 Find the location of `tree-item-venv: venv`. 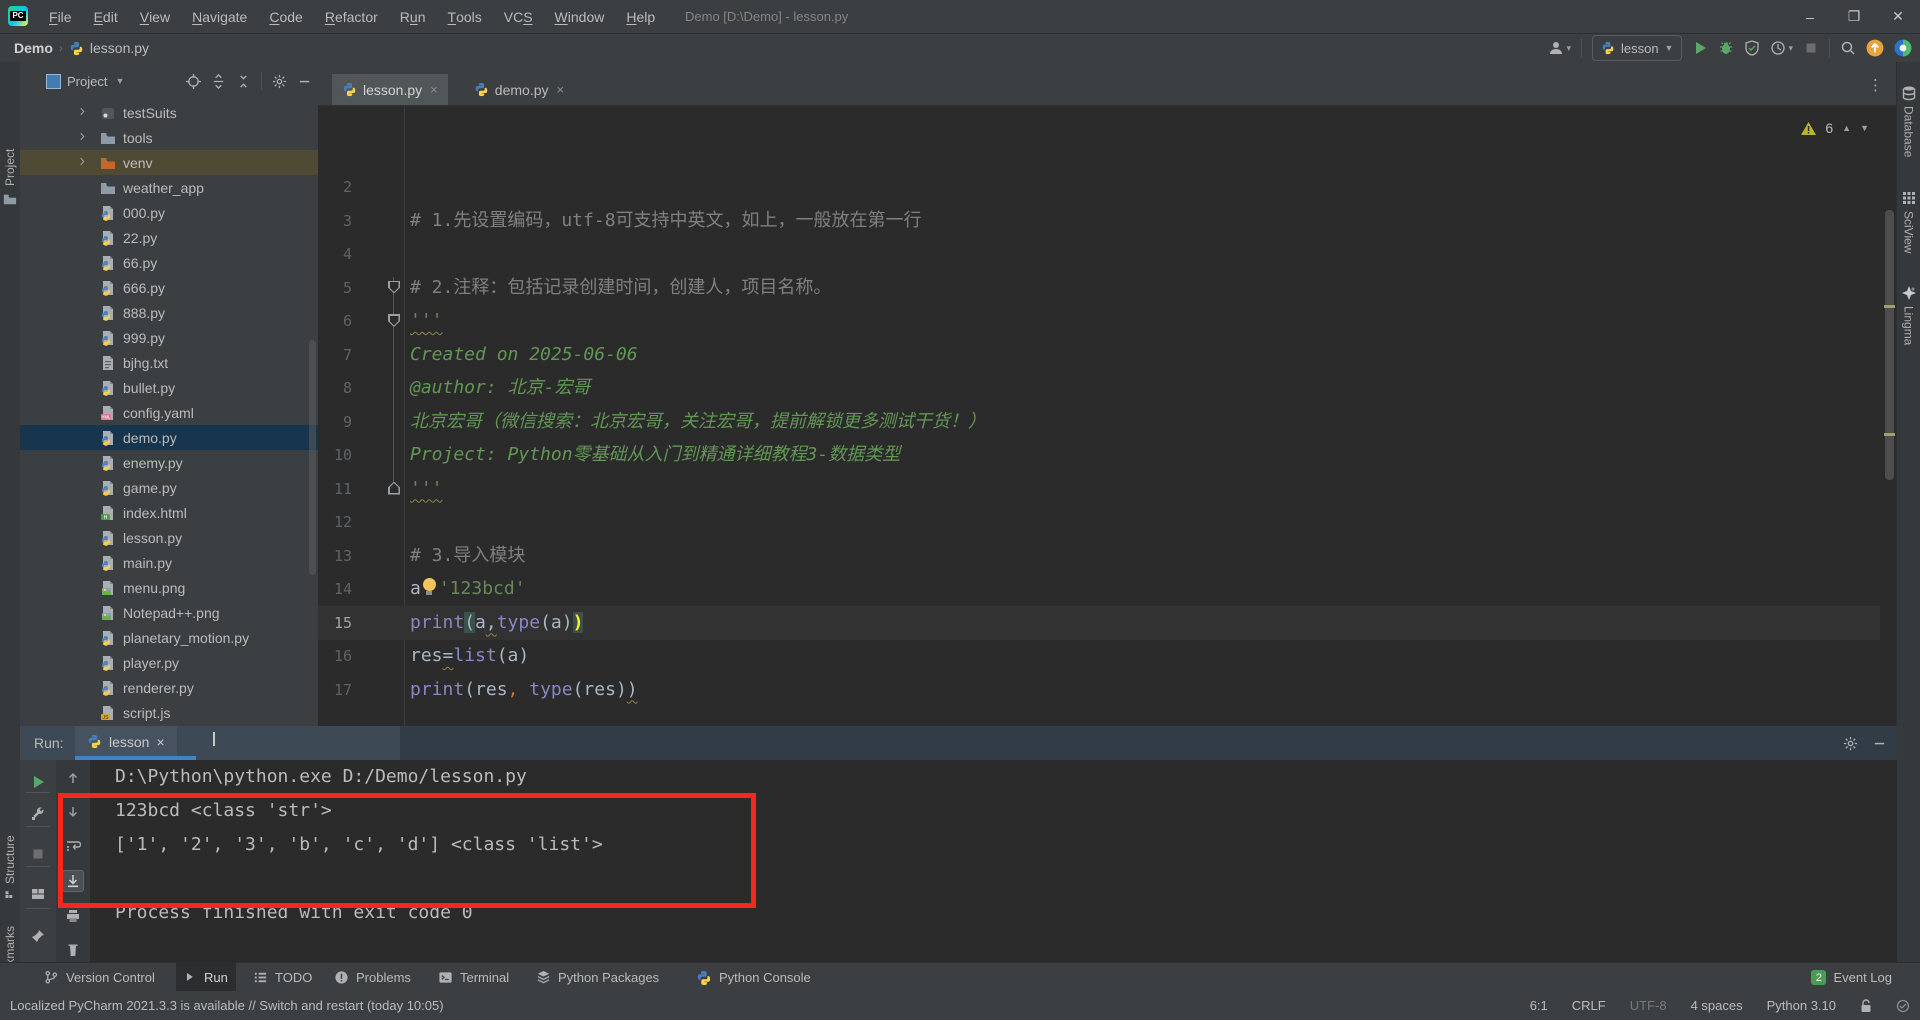

tree-item-venv: venv is located at coordinates (169, 162).